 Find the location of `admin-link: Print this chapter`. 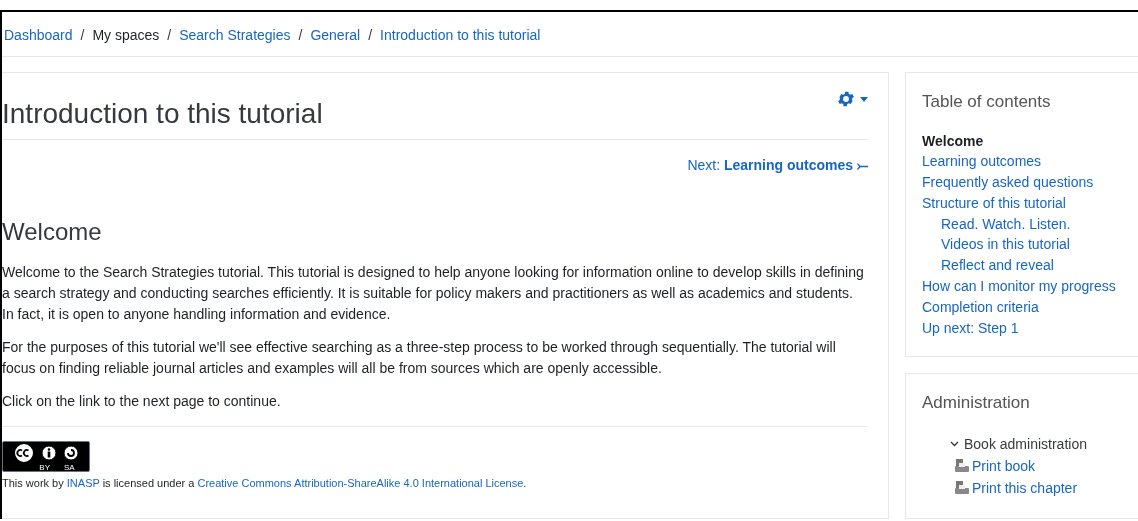

admin-link: Print this chapter is located at coordinates (1046, 487).